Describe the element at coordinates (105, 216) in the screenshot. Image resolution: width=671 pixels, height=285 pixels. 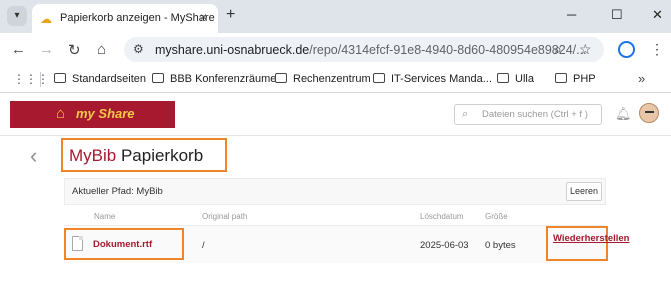
I see `column-name: Name` at that location.